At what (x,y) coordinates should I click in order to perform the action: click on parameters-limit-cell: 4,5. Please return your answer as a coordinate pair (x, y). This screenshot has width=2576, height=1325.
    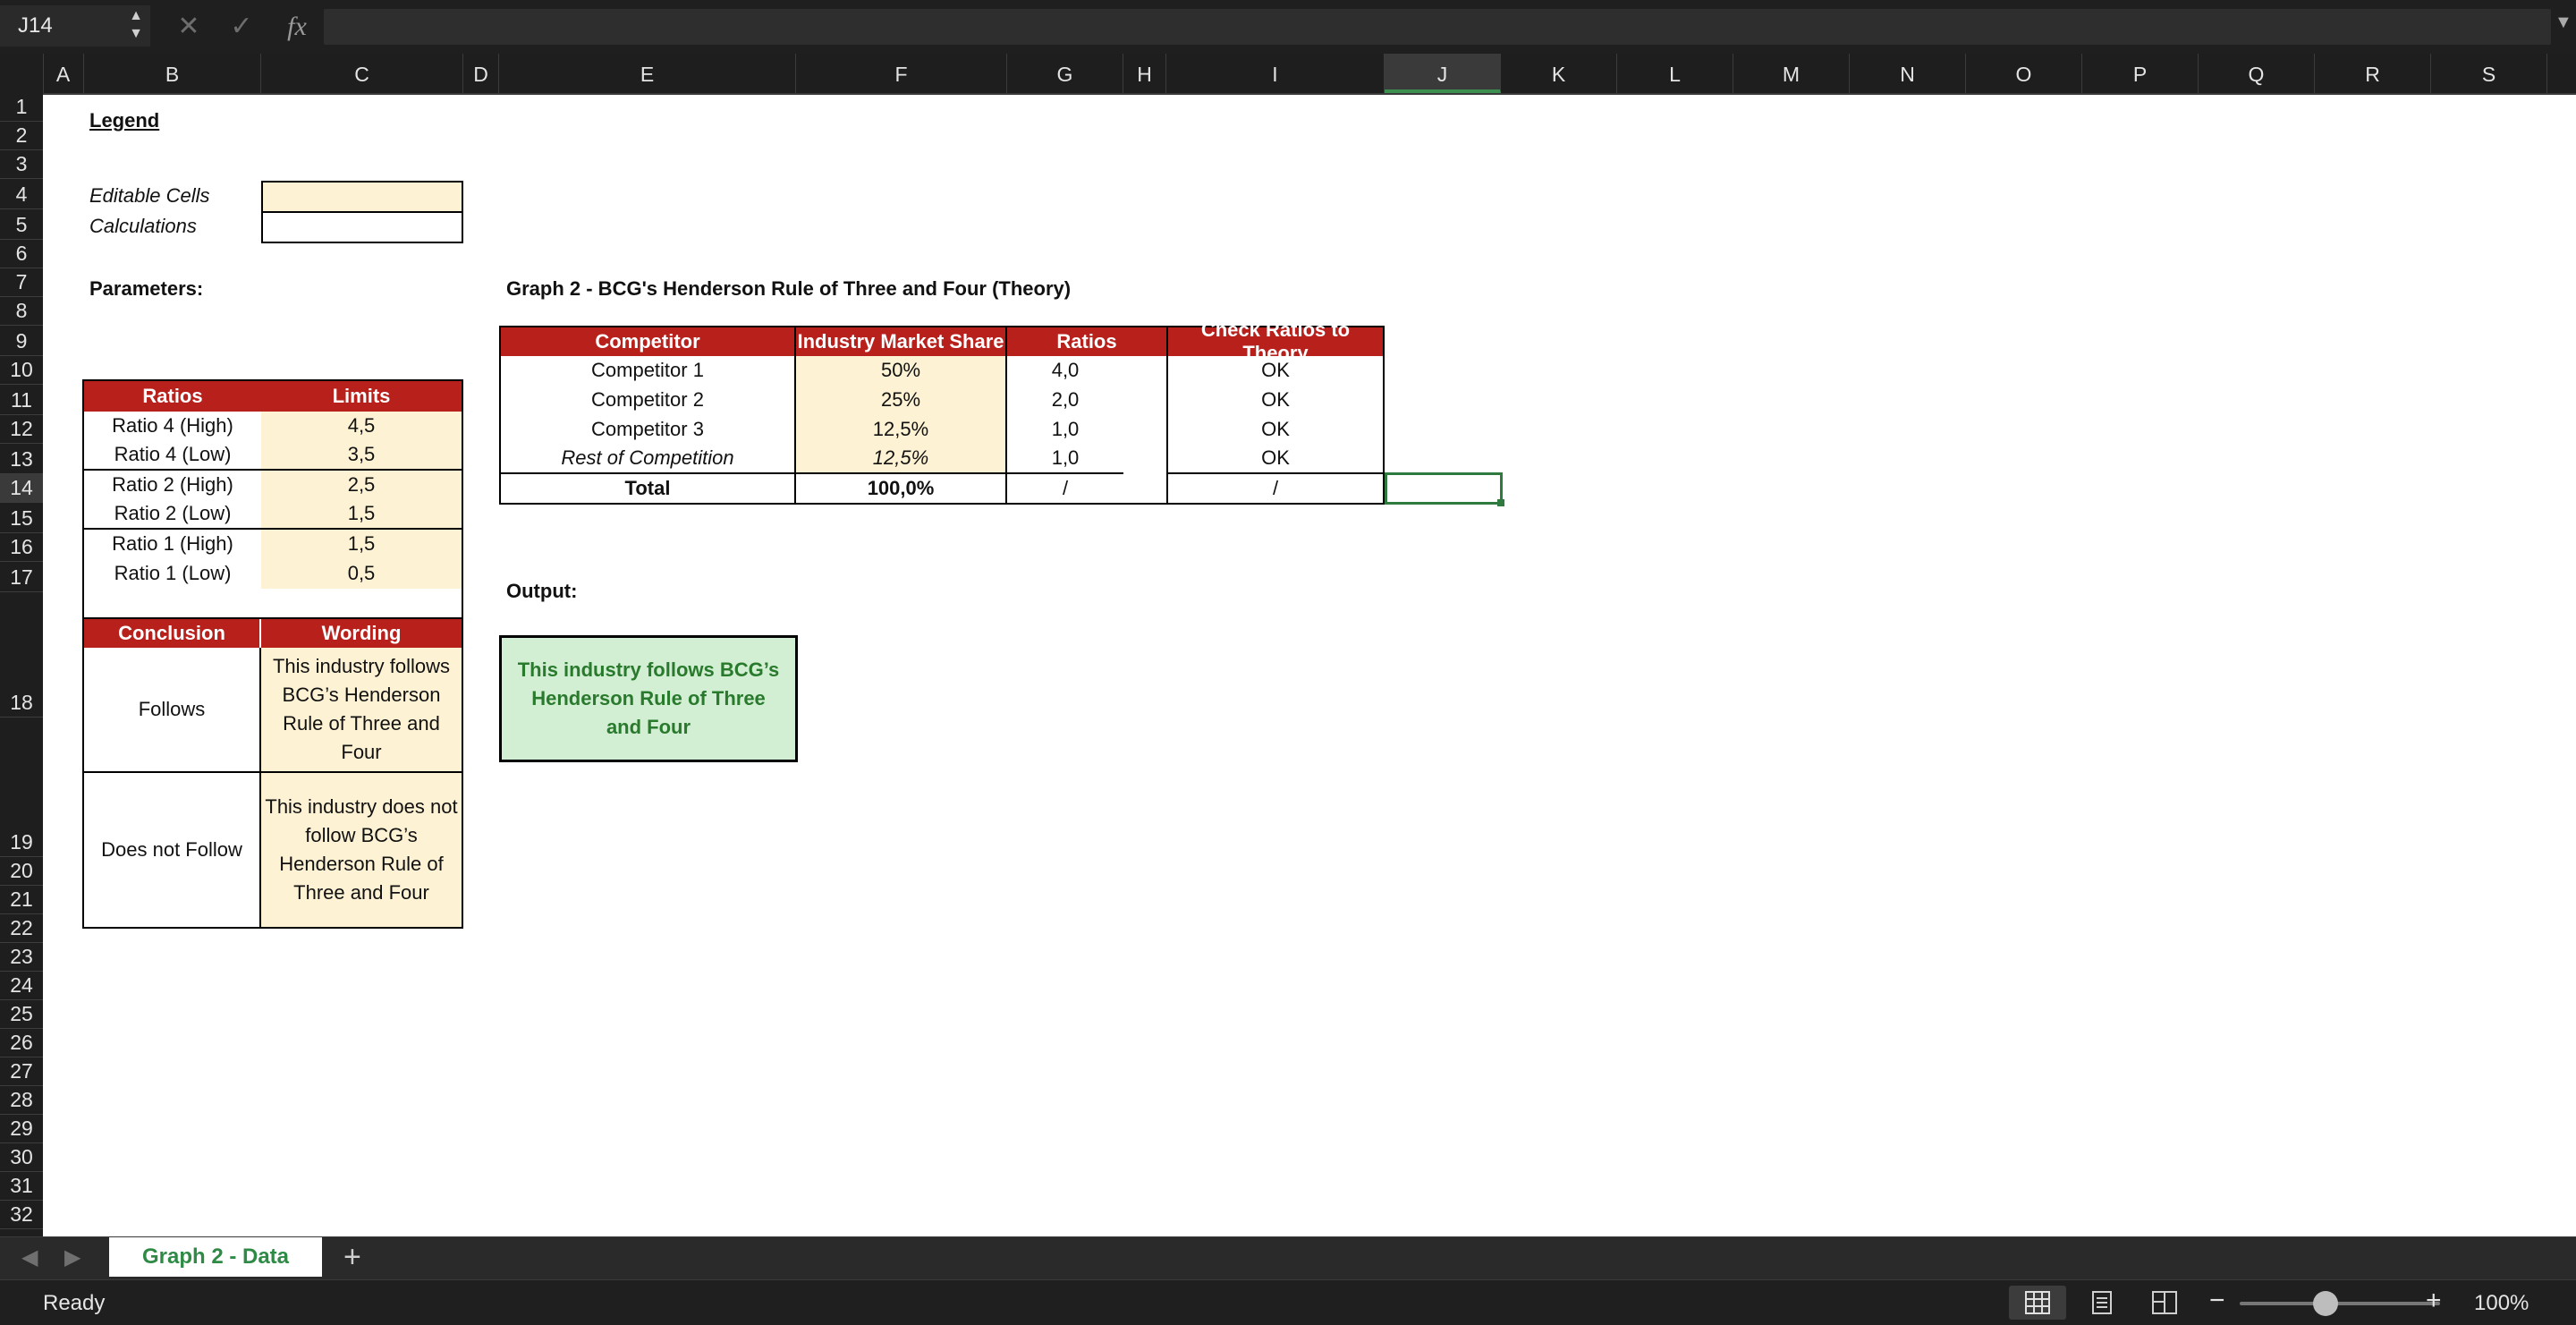
    Looking at the image, I should click on (361, 426).